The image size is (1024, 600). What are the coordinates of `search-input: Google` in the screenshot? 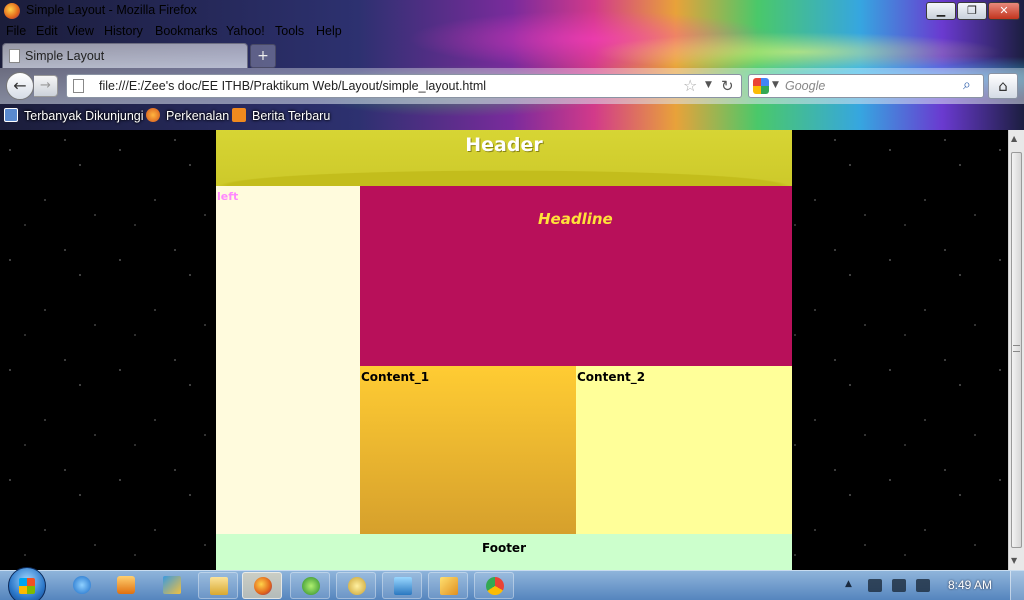 It's located at (805, 86).